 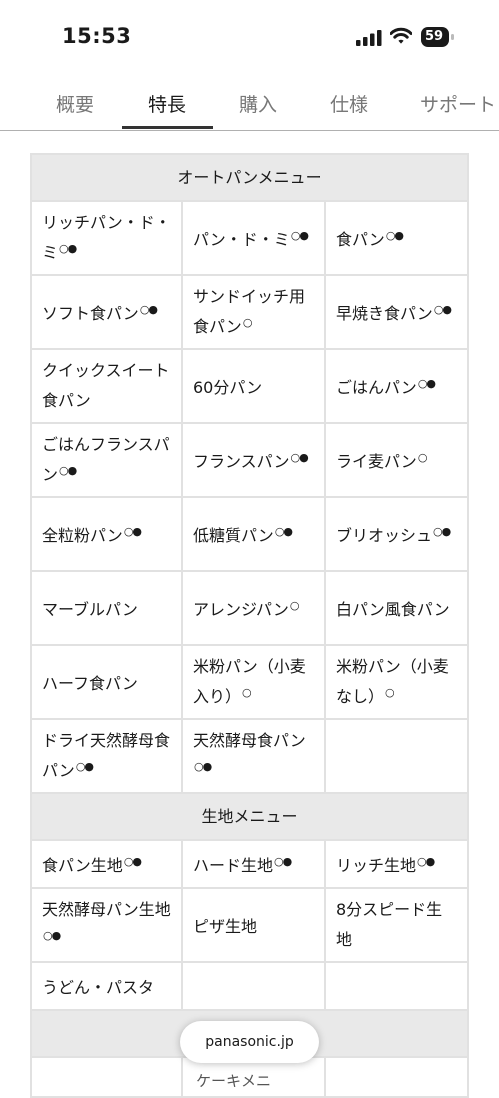 I want to click on menu-cell: フランスパン○●, so click(x=253, y=460).